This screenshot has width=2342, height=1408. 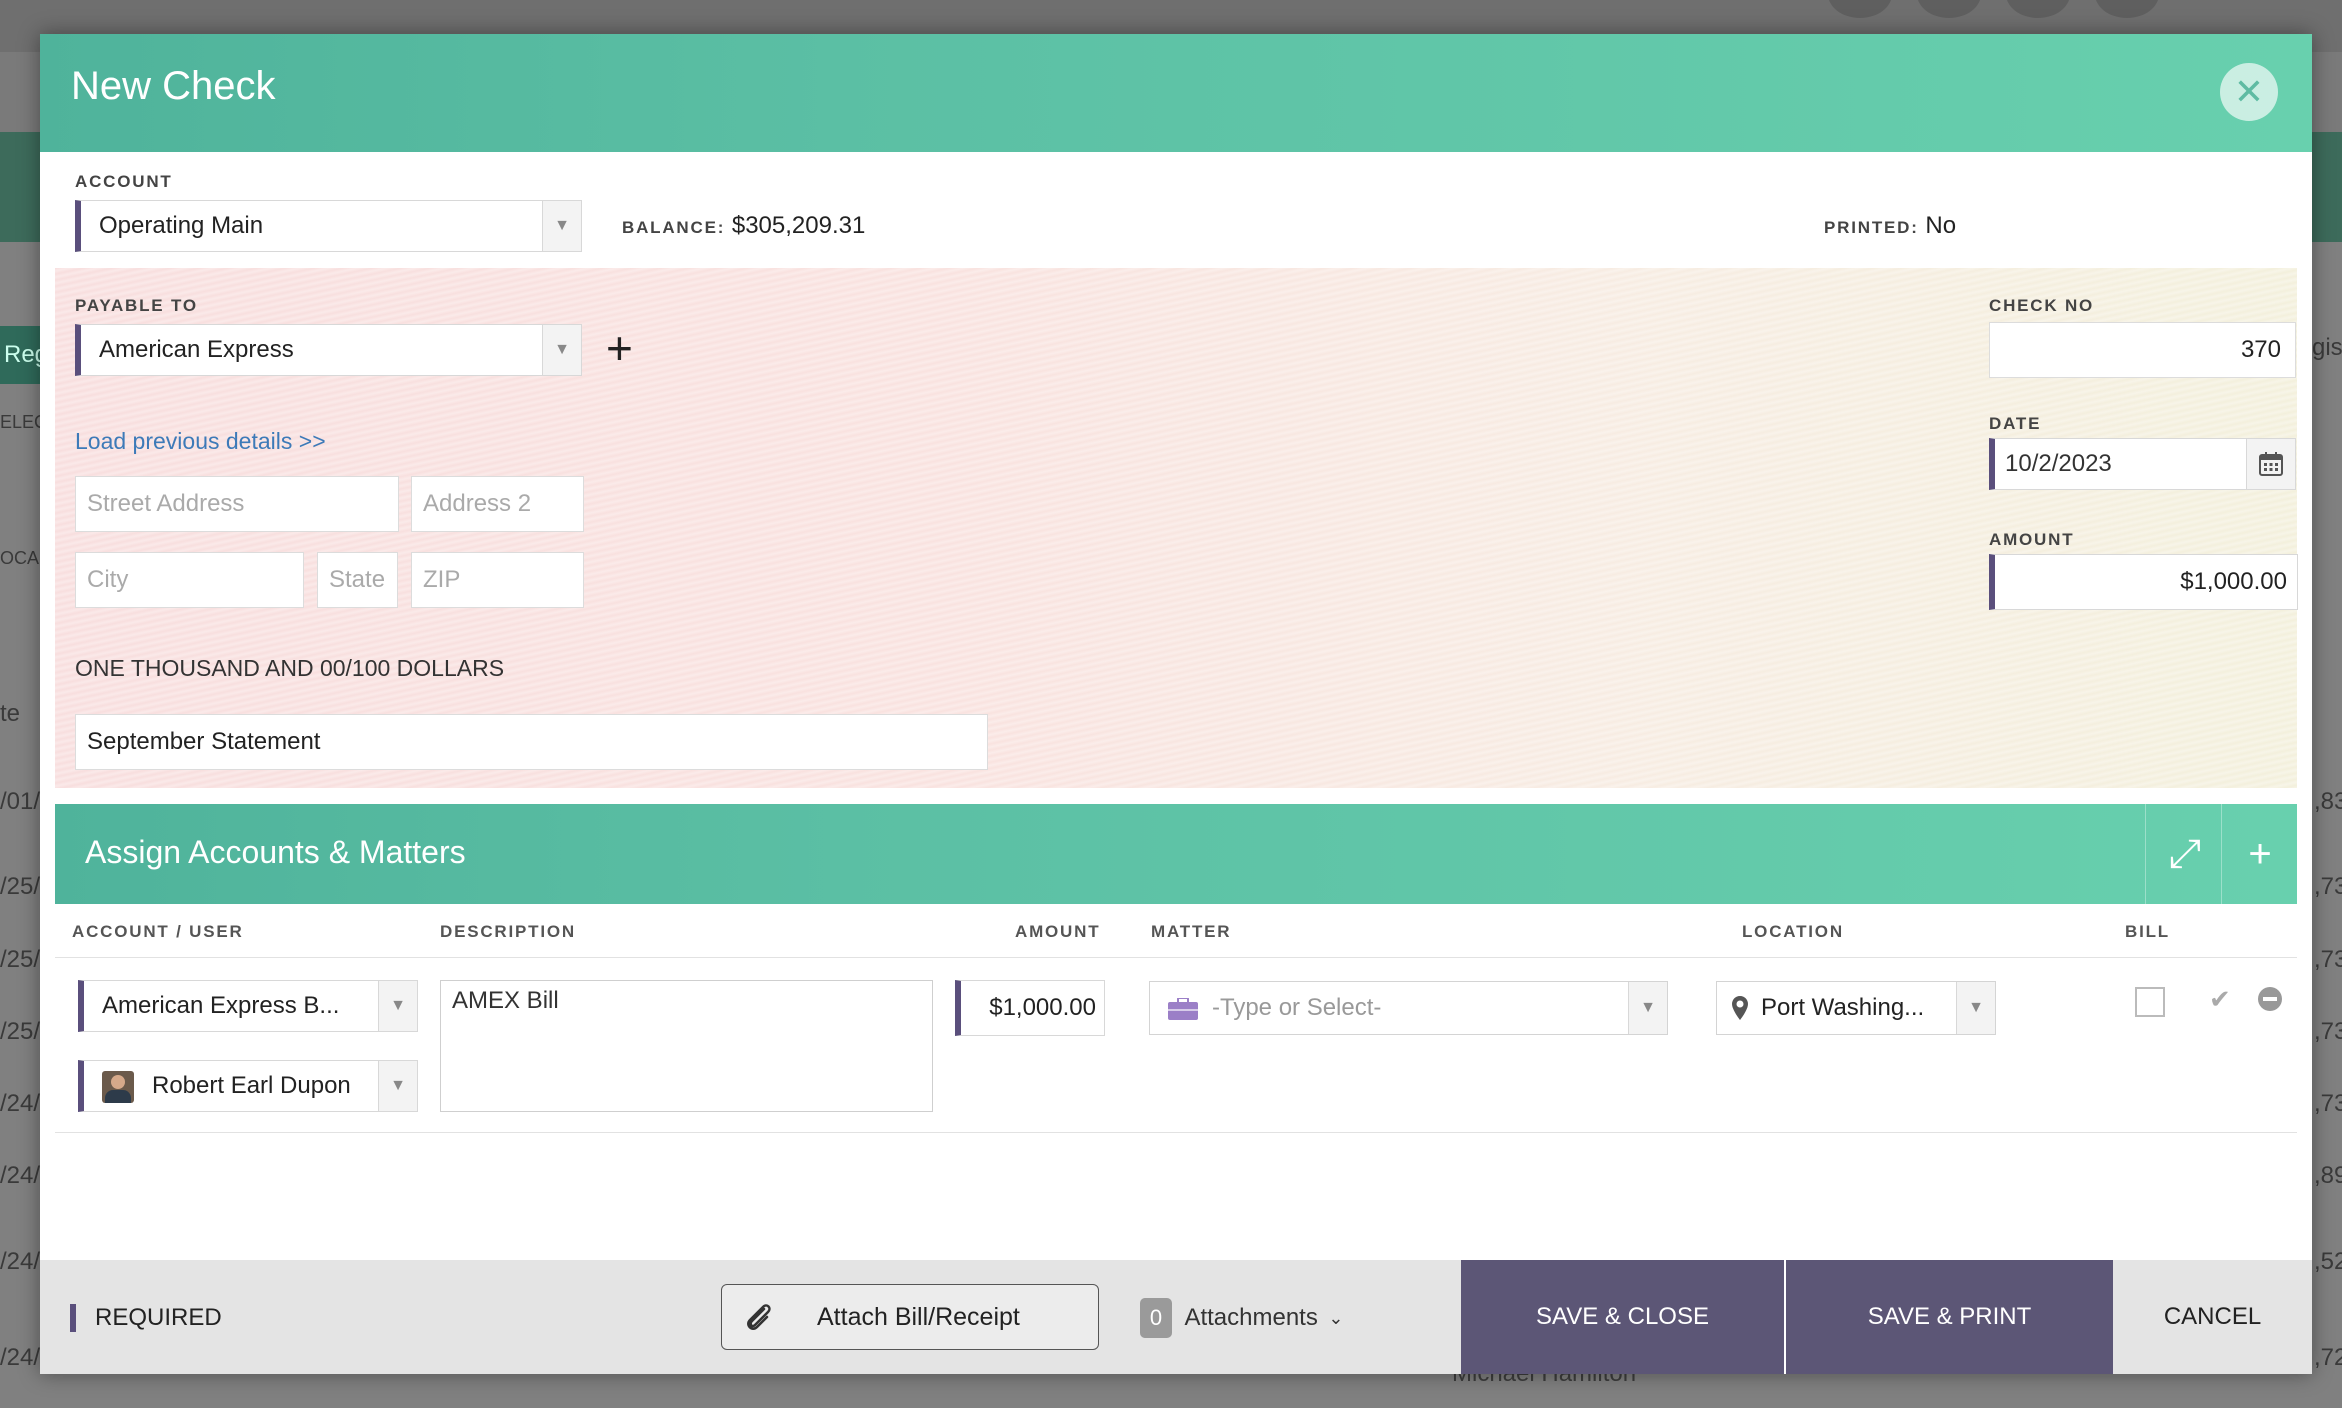 What do you see at coordinates (1941, 225) in the screenshot?
I see `printed-value: No` at bounding box center [1941, 225].